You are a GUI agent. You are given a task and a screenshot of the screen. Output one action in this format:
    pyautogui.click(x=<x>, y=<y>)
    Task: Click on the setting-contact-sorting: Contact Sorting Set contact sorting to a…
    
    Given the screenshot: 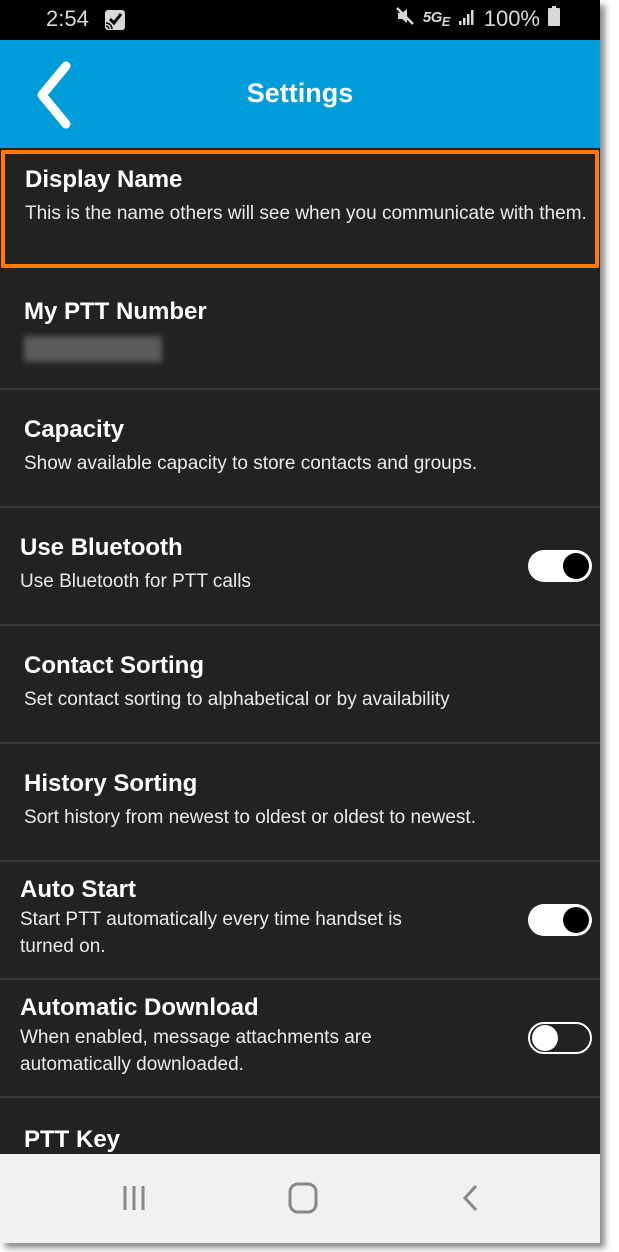 What is the action you would take?
    pyautogui.click(x=300, y=685)
    